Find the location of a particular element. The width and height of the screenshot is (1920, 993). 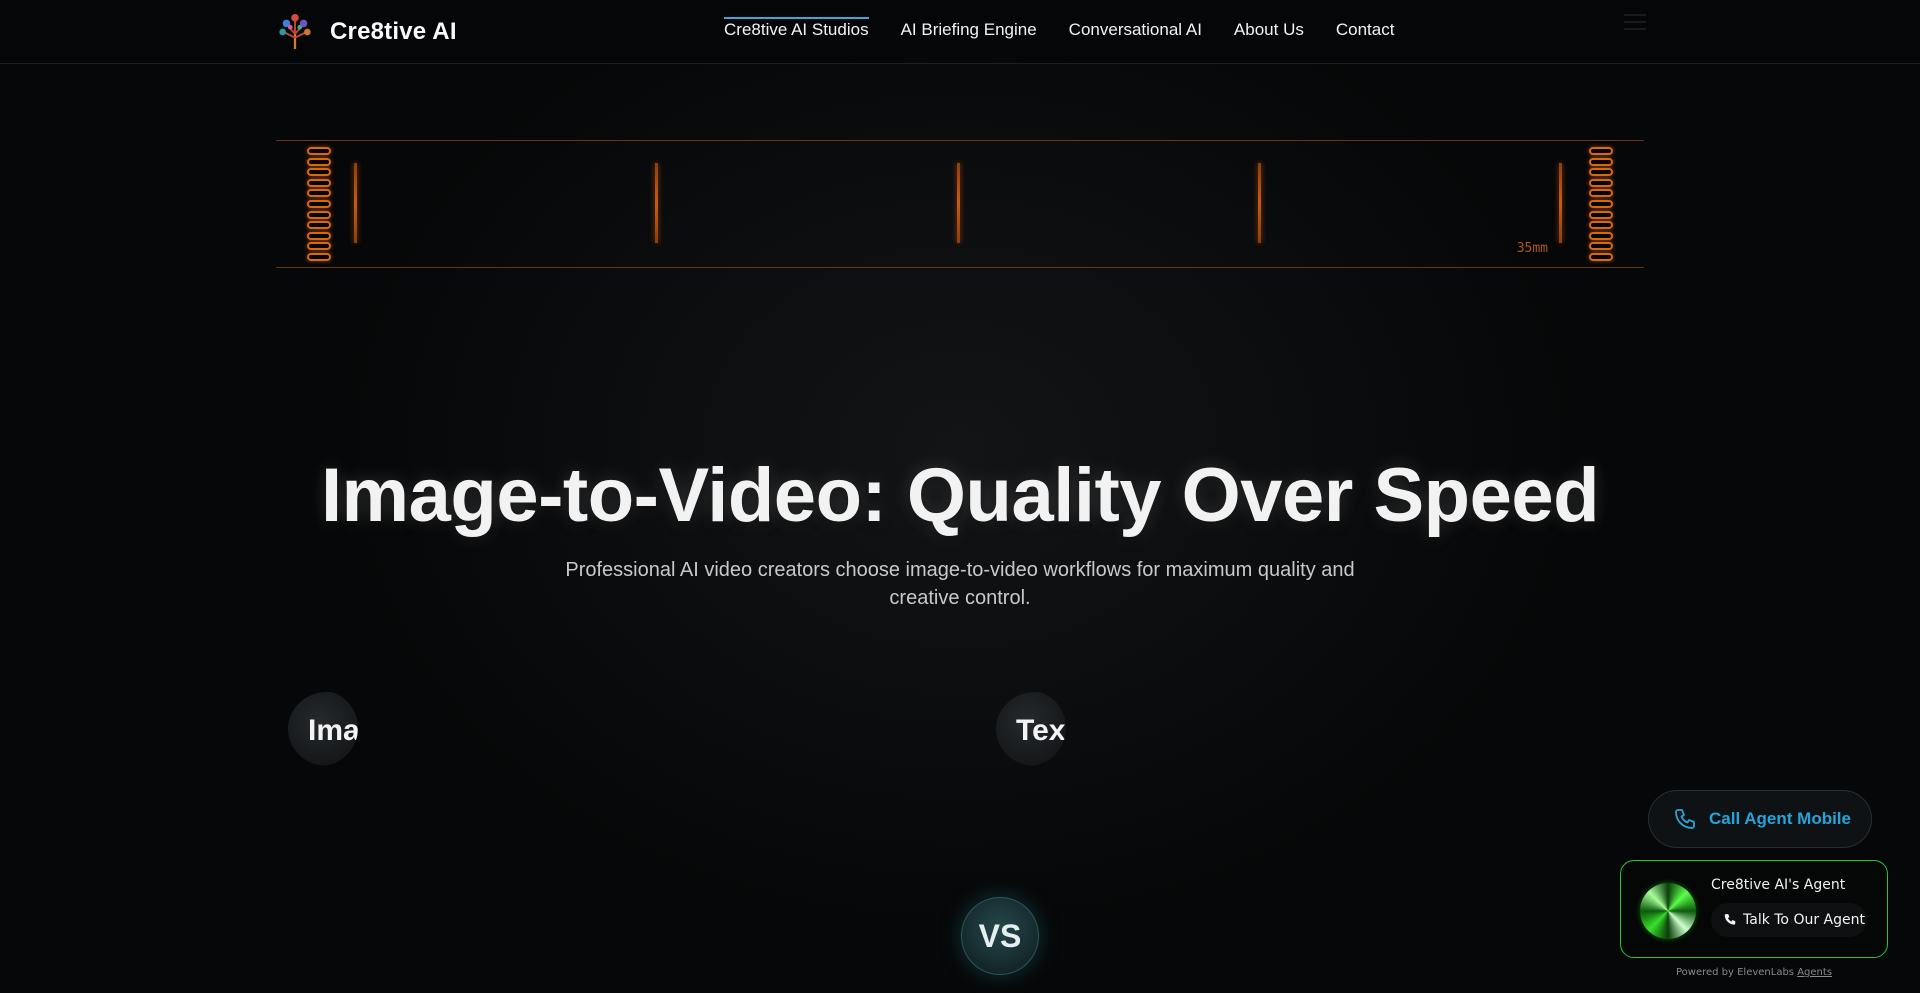

brand-name: Cre8tive AI is located at coordinates (393, 31).